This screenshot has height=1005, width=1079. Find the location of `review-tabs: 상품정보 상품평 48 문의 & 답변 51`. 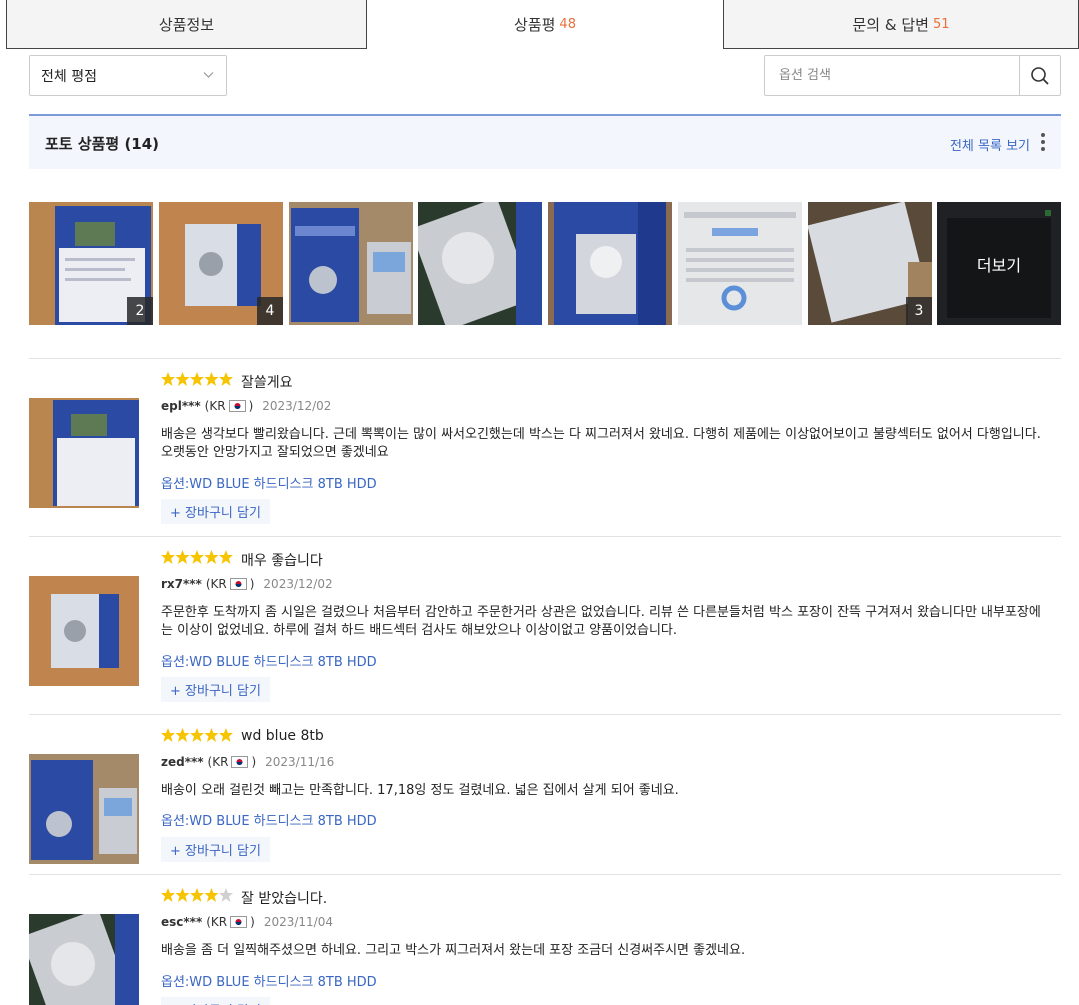

review-tabs: 상품정보 상품평 48 문의 & 답변 51 is located at coordinates (542, 24).